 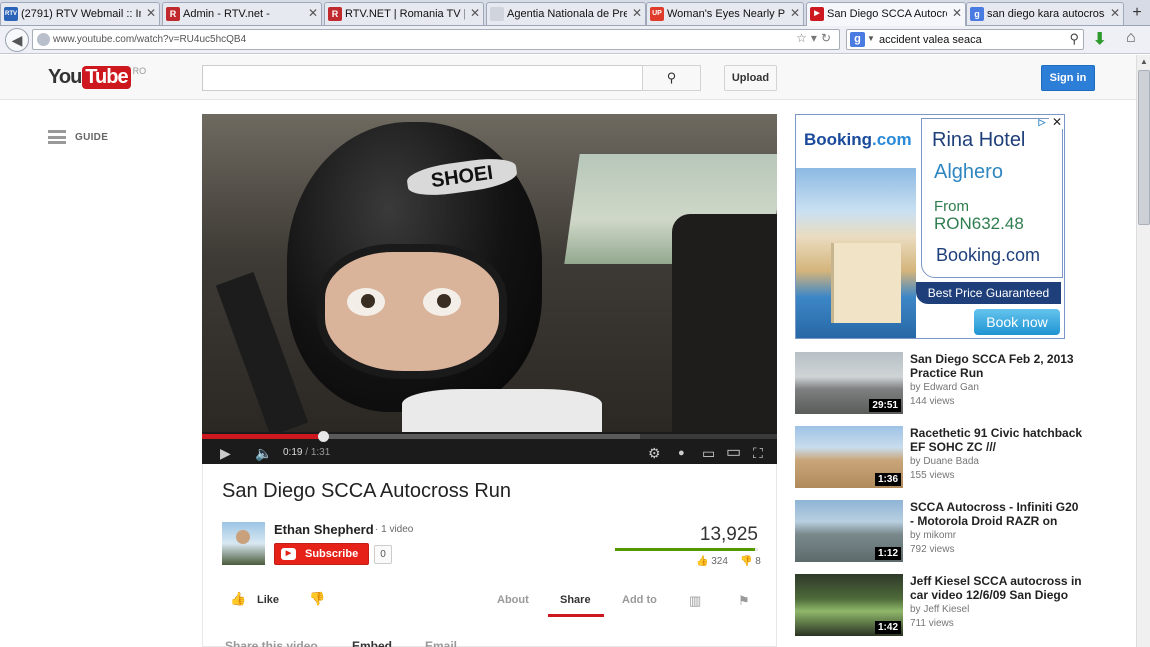 I want to click on play-icon: ▶, so click(x=225, y=453).